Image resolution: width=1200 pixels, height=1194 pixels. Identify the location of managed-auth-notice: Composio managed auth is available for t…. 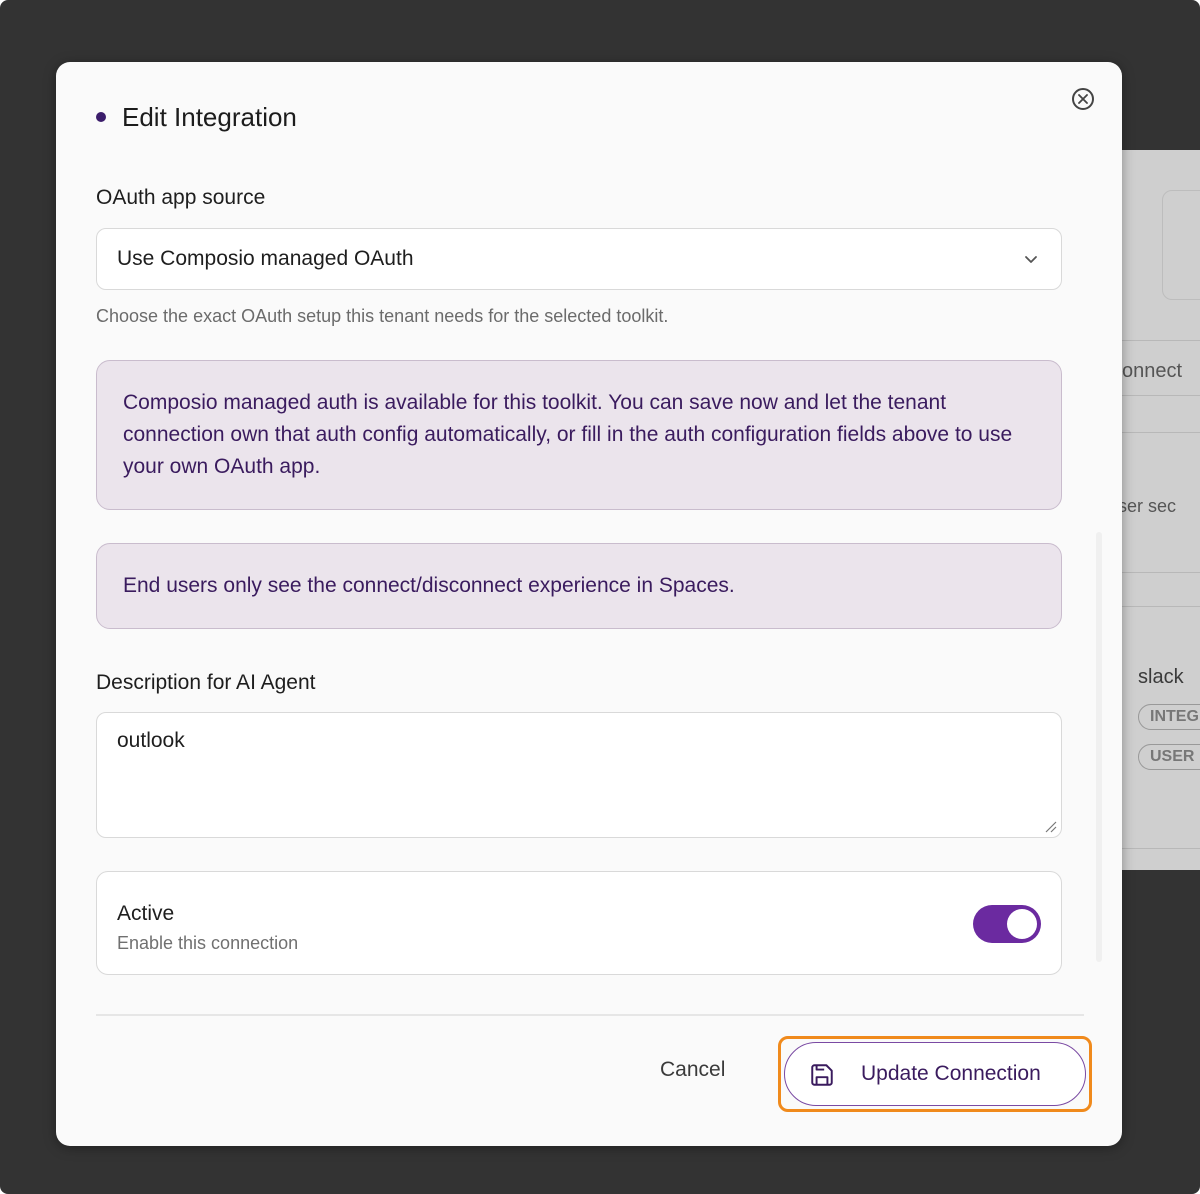
(579, 435).